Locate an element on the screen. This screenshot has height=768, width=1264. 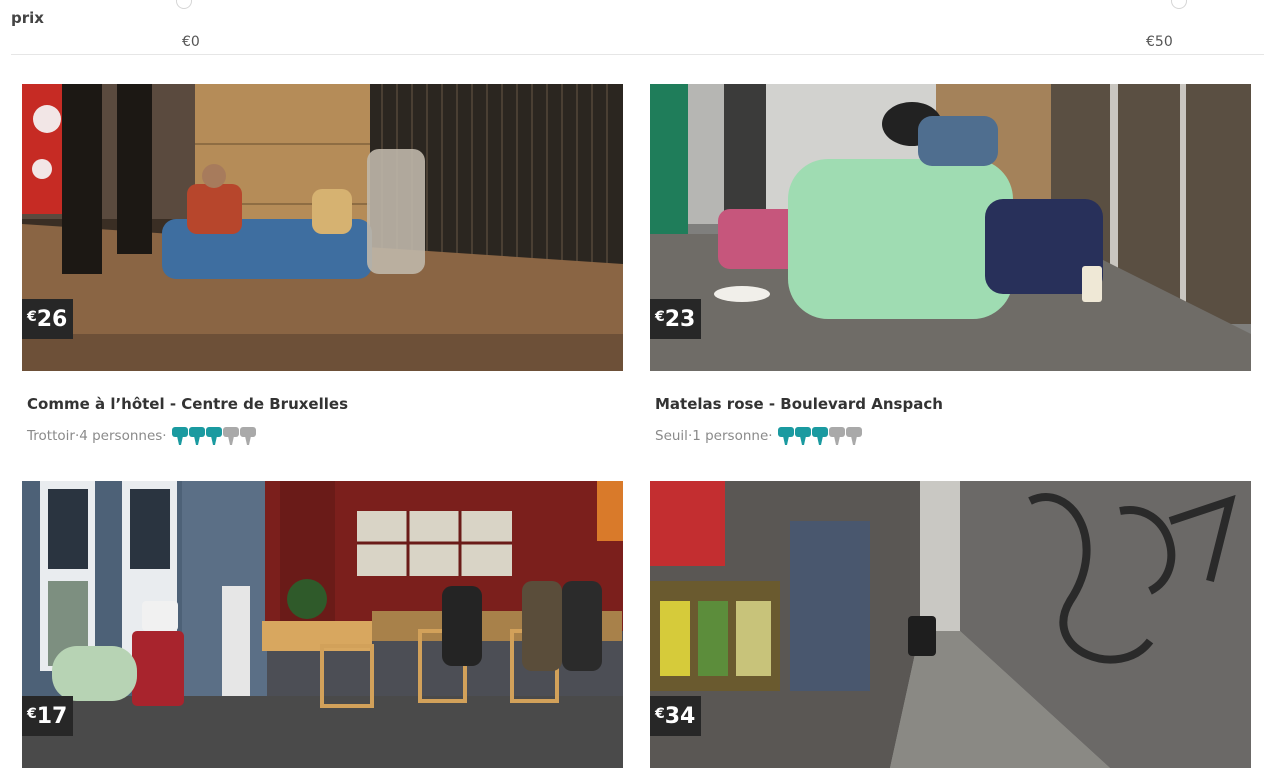
price-filter: prix €0 €50 is located at coordinates (632, 28).